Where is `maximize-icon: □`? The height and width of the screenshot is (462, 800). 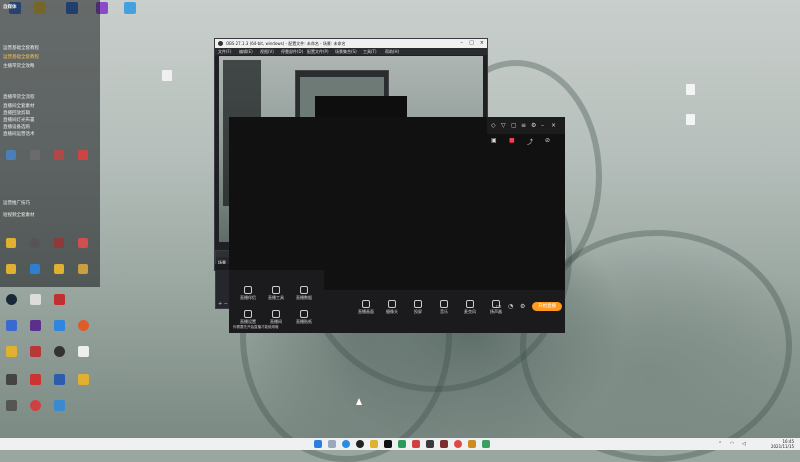
maximize-icon: □ is located at coordinates (471, 43).